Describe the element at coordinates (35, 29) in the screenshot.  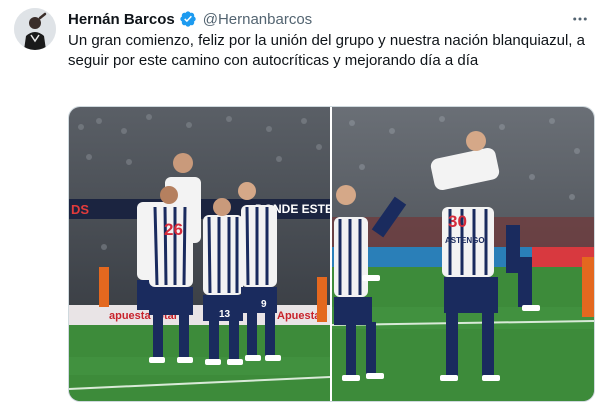
I see `author-avatar` at that location.